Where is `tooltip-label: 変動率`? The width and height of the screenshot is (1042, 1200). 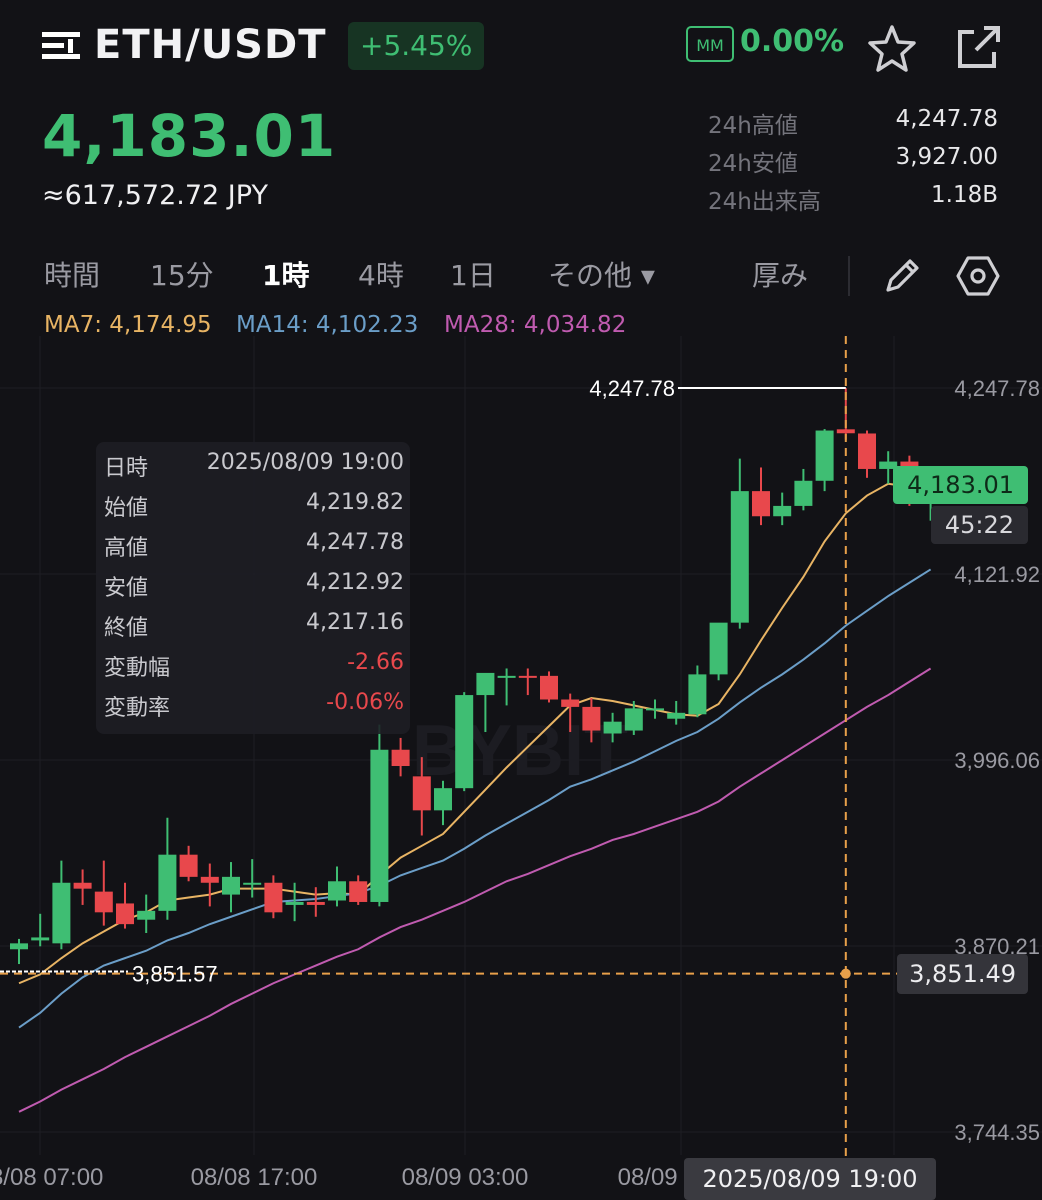 tooltip-label: 変動率 is located at coordinates (137, 708).